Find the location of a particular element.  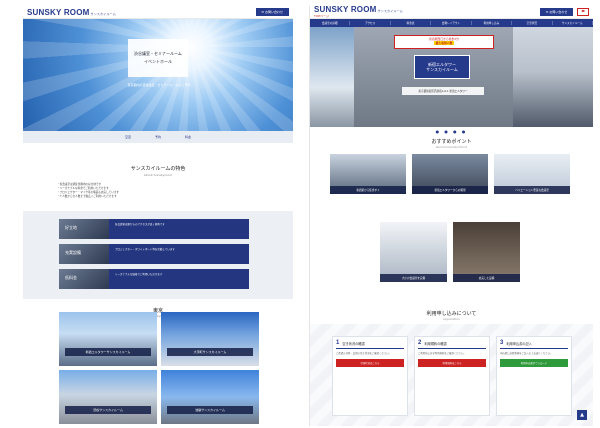

page-top-button: ▲ is located at coordinates (582, 415).